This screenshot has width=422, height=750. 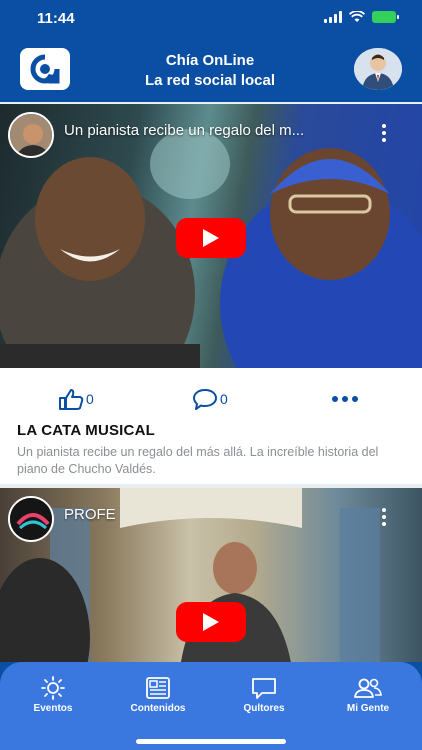 What do you see at coordinates (214, 514) in the screenshot?
I see `video-title: PROFE` at bounding box center [214, 514].